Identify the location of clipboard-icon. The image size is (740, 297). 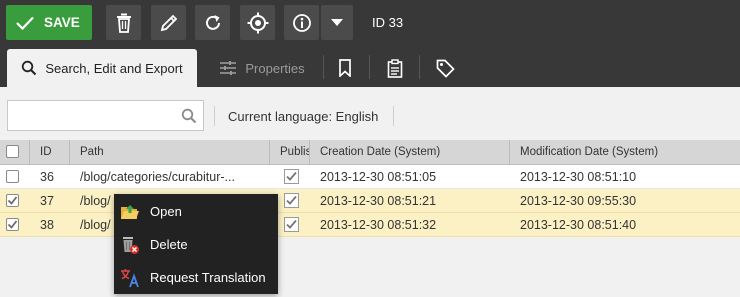
(395, 68).